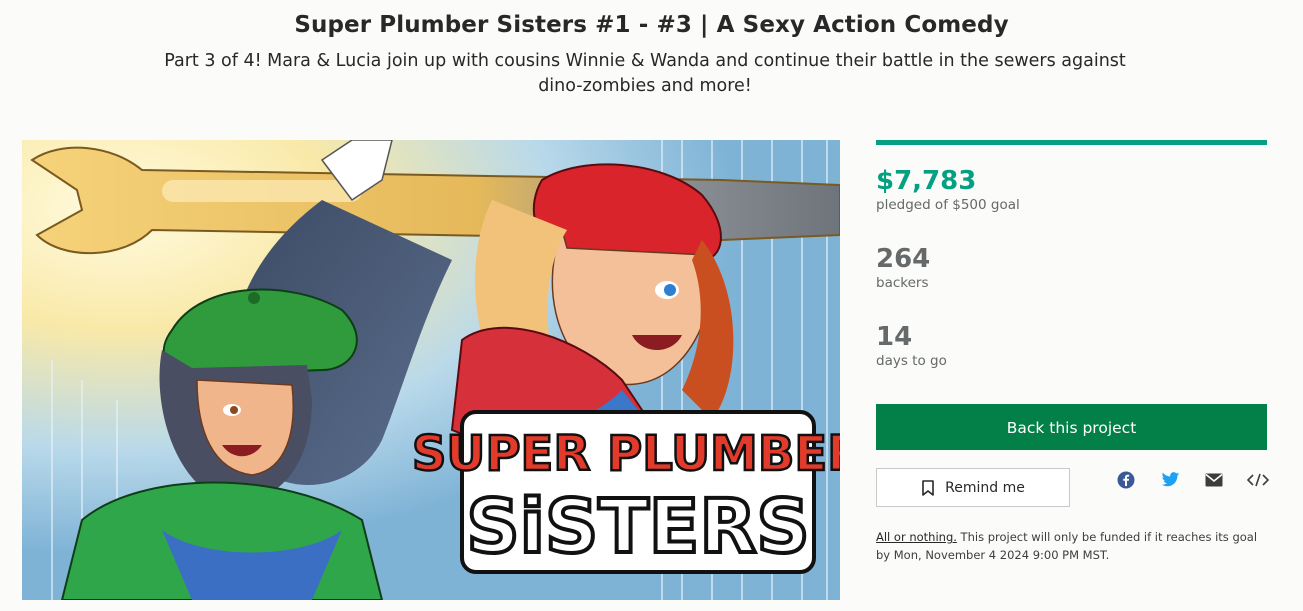 The height and width of the screenshot is (611, 1303). I want to click on backers-count: 264, so click(903, 259).